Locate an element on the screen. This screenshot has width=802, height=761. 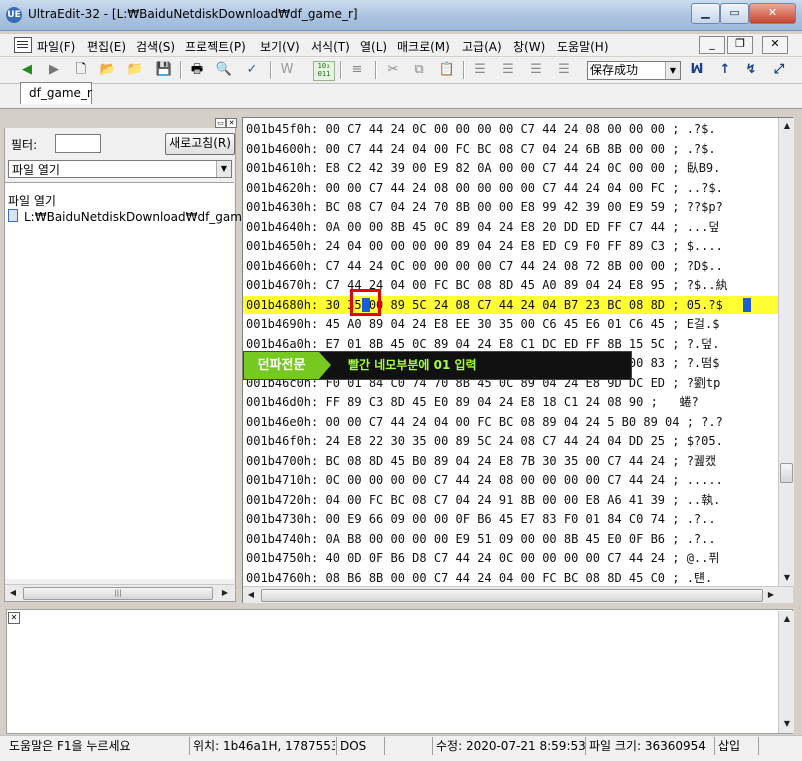
back-arrow-icon: ◀ is located at coordinates (27, 70).